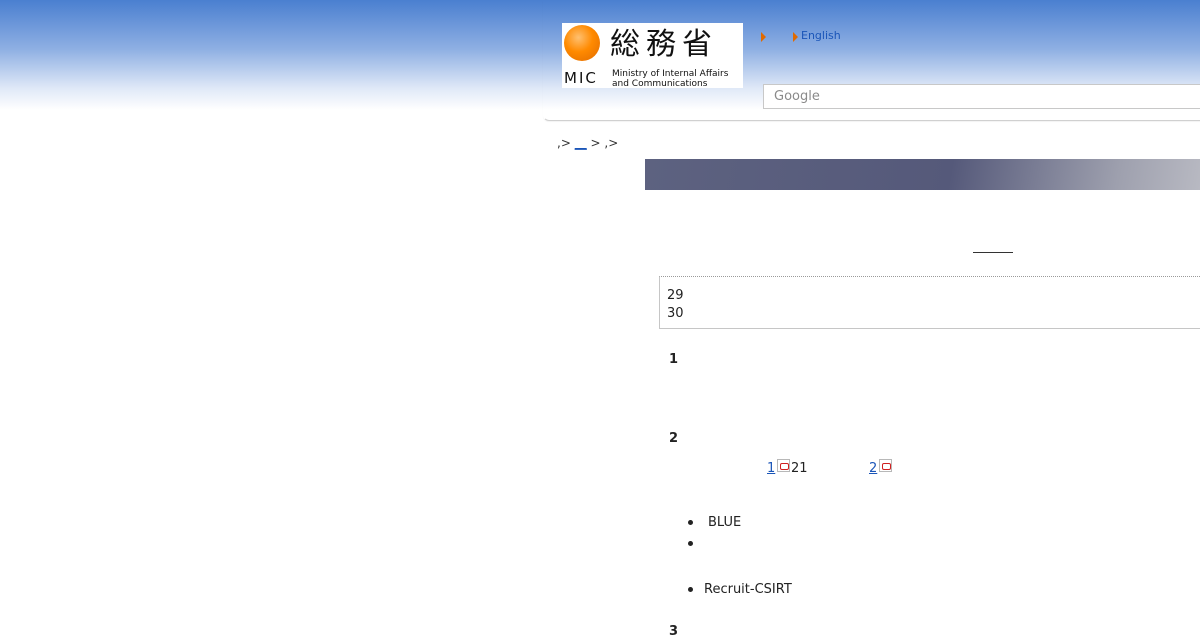  I want to click on logo-kanji: 総務省, so click(664, 44).